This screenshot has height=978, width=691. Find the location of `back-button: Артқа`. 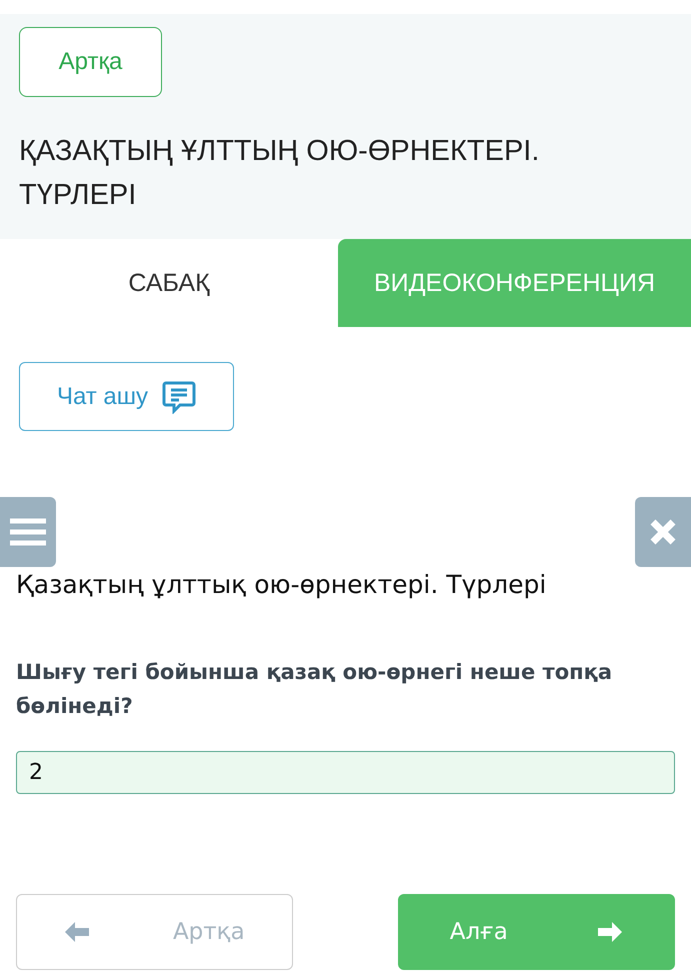

back-button: Артқа is located at coordinates (90, 62).